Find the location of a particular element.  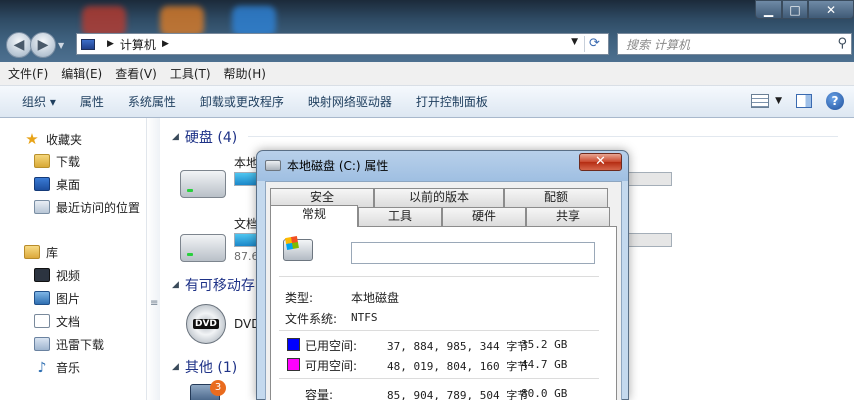

uninstall-program-button: 卸载或更改程序 is located at coordinates (242, 101).